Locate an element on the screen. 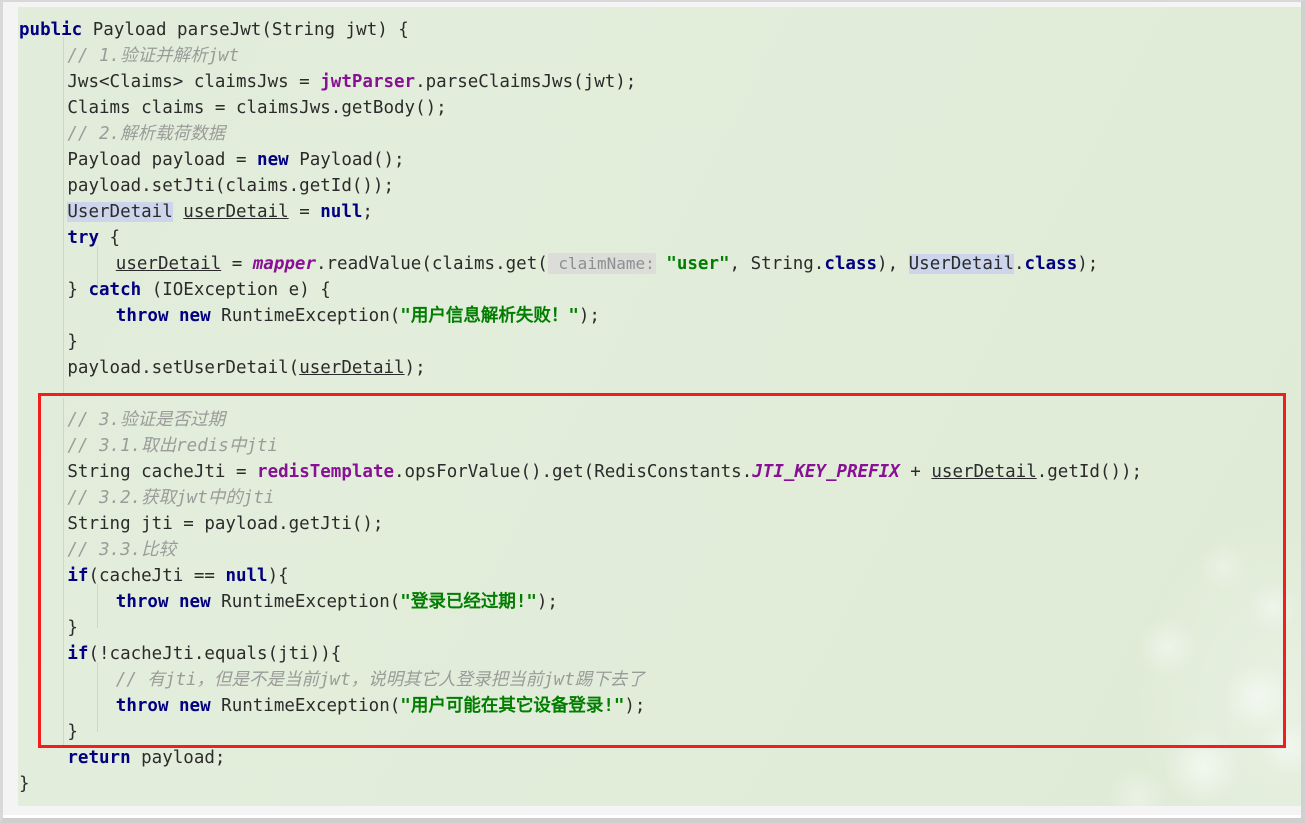 The width and height of the screenshot is (1305, 823). code-line: // 3.验证是否过期 is located at coordinates (146, 420).